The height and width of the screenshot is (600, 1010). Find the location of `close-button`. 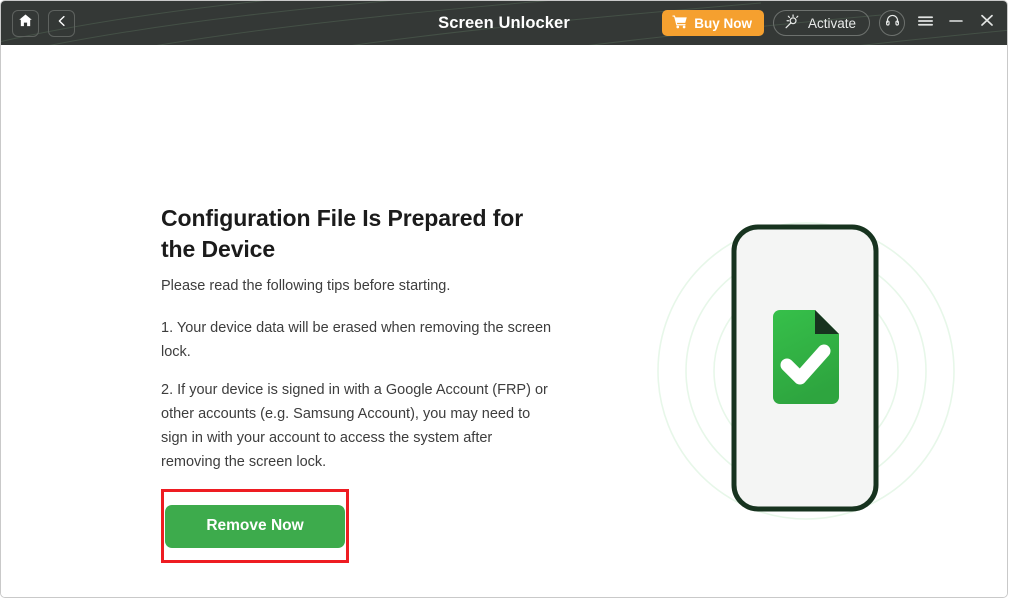

close-button is located at coordinates (987, 23).